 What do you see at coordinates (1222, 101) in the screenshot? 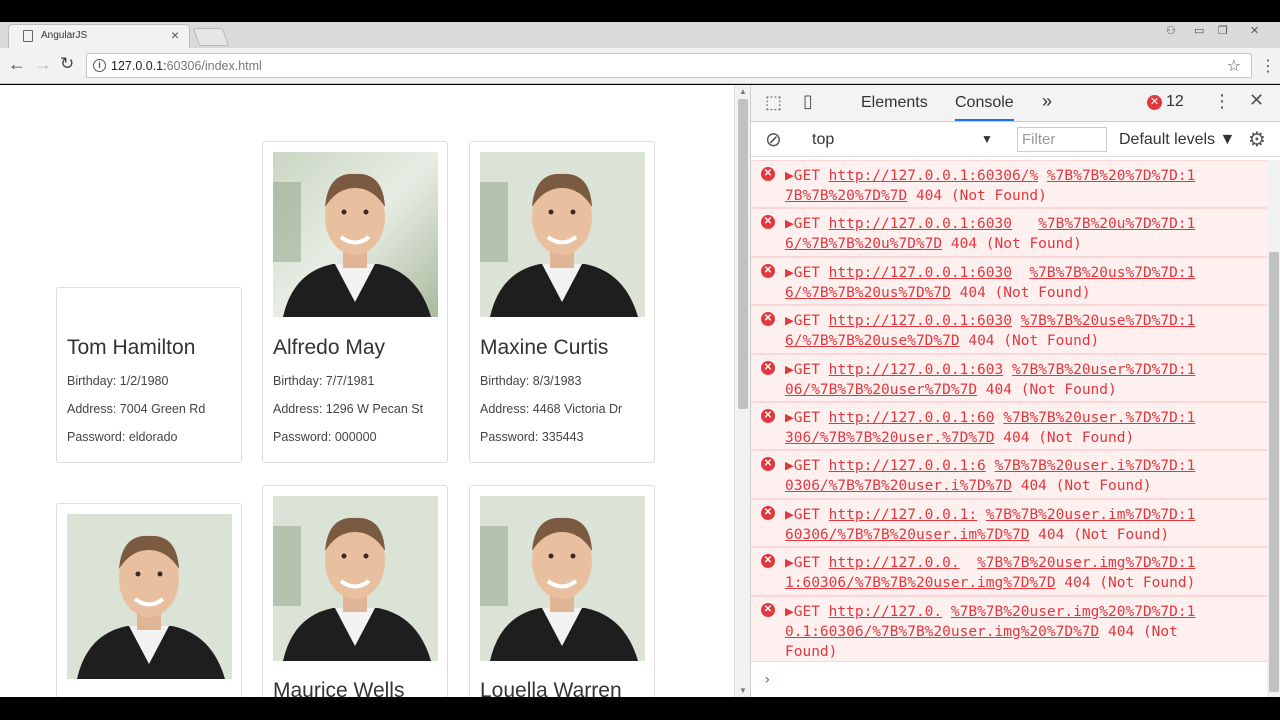
I see `devtools-menu-icon: ⋮` at bounding box center [1222, 101].